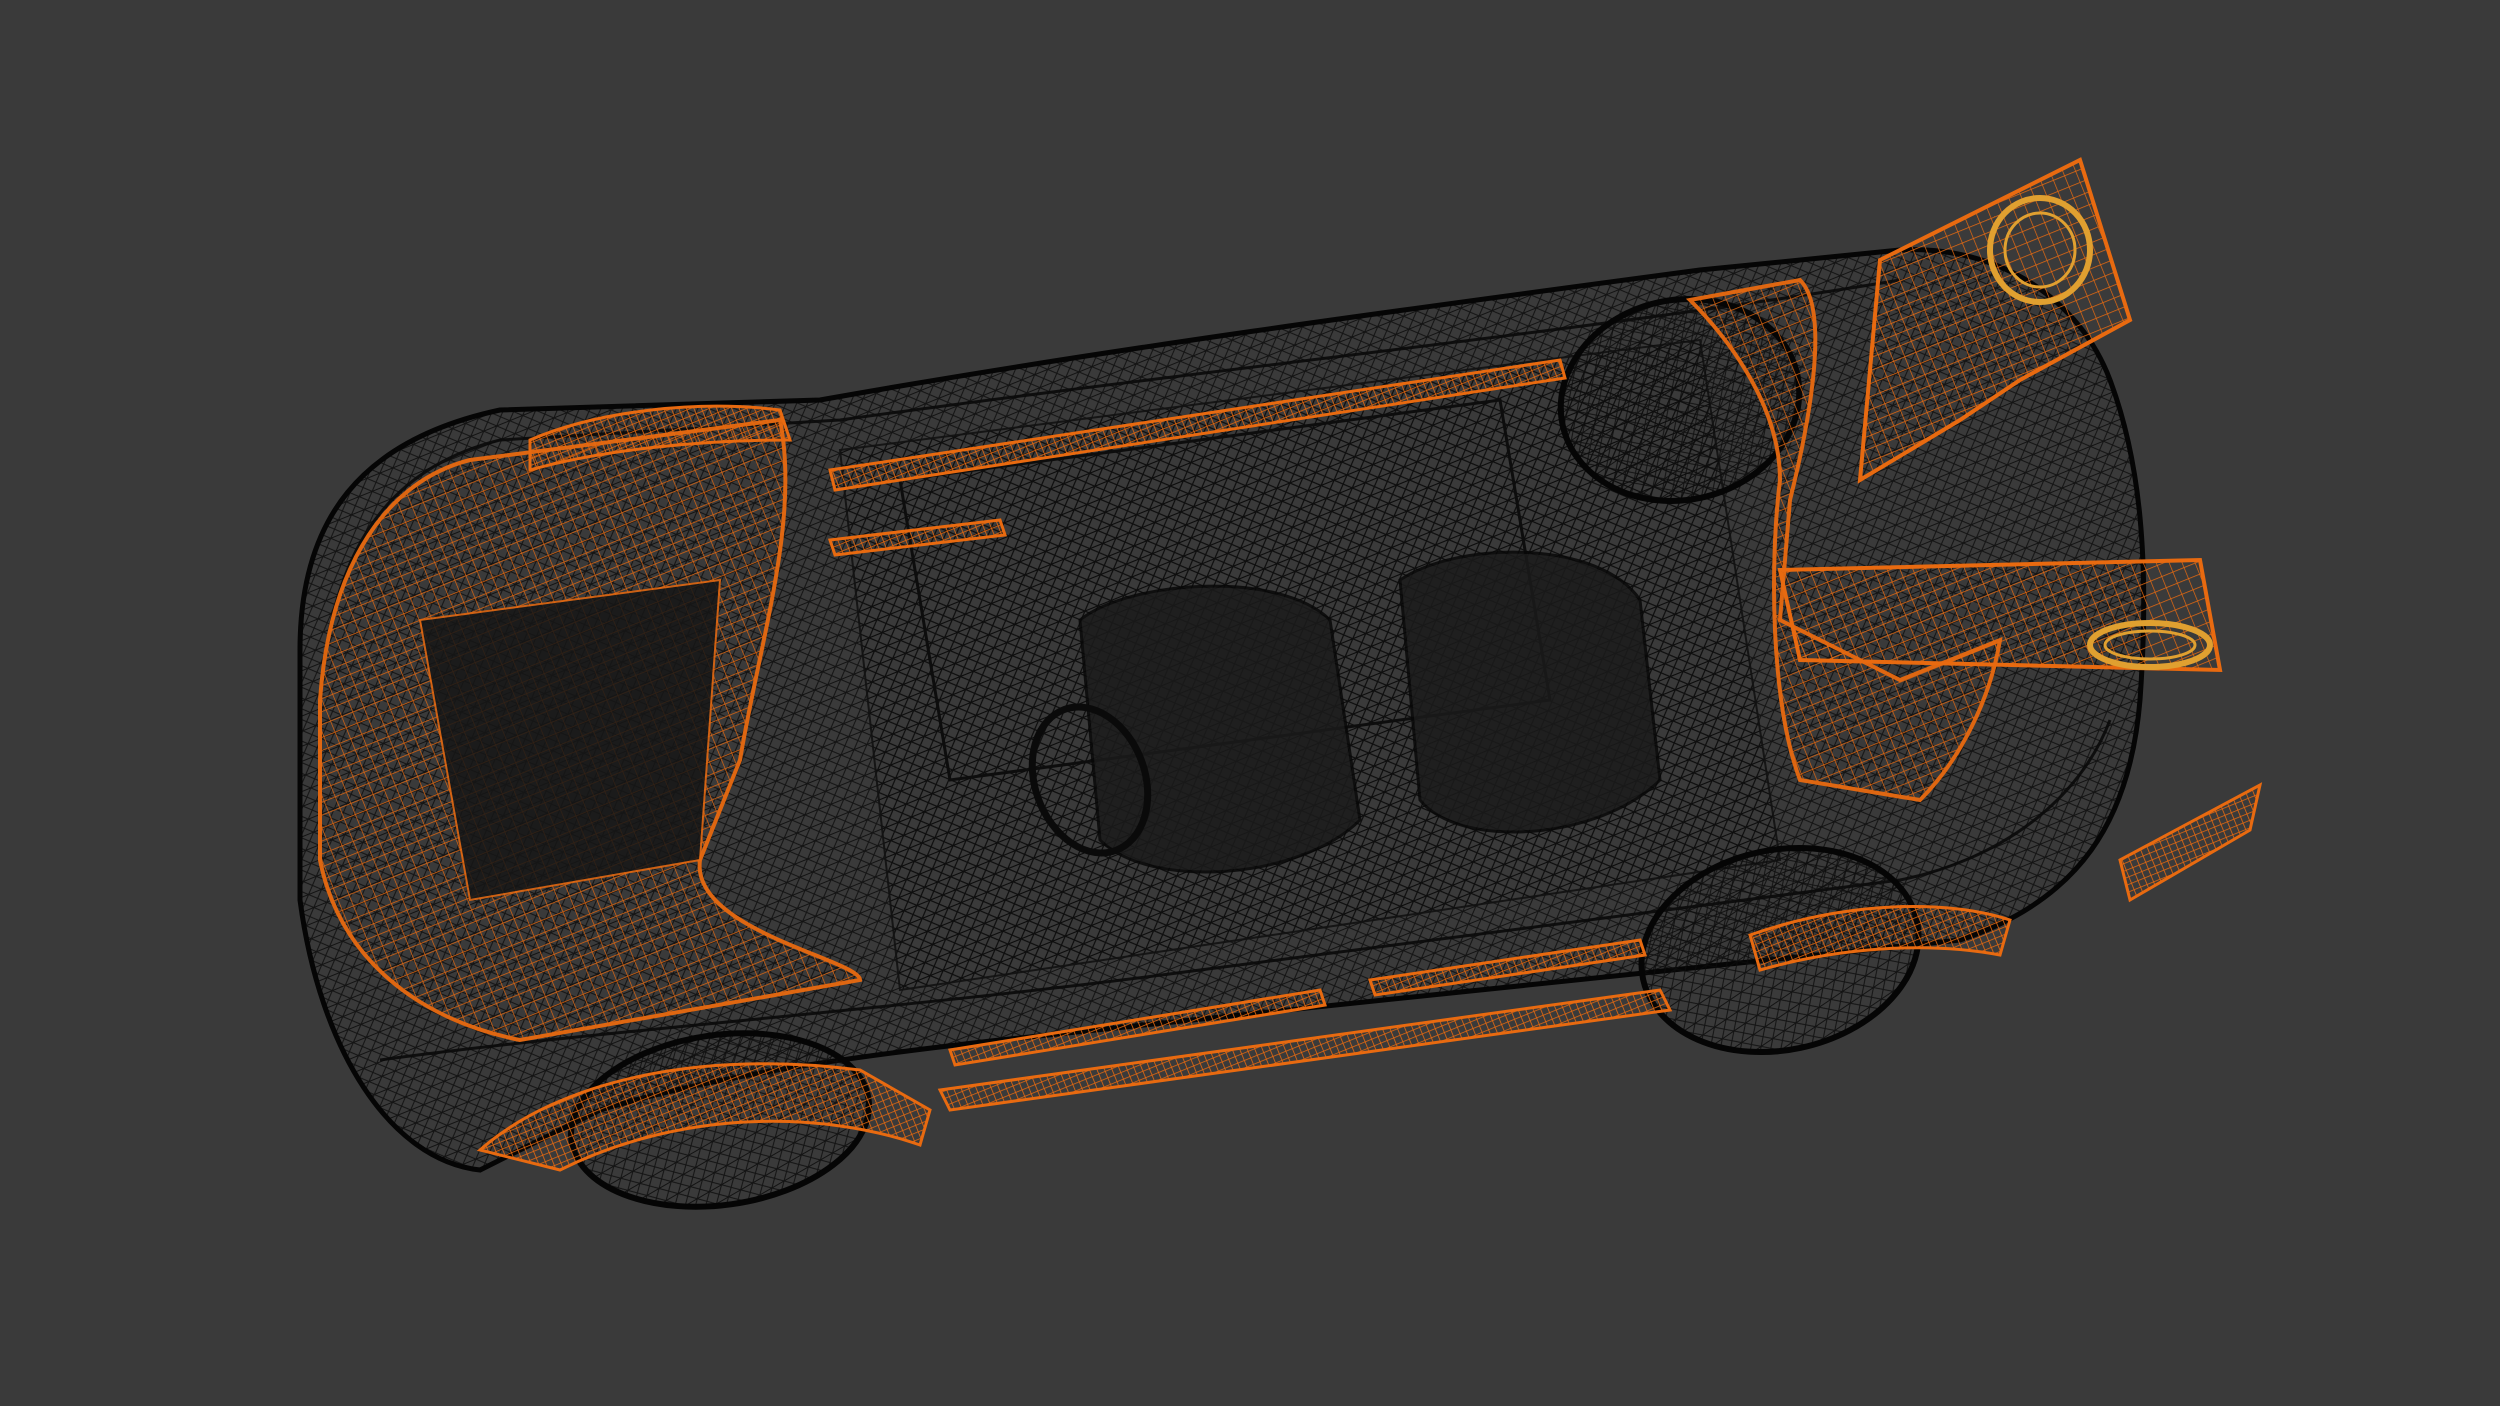 This screenshot has width=2500, height=1406. What do you see at coordinates (2000, 615) in the screenshot?
I see `rear-spoiler-lower` at bounding box center [2000, 615].